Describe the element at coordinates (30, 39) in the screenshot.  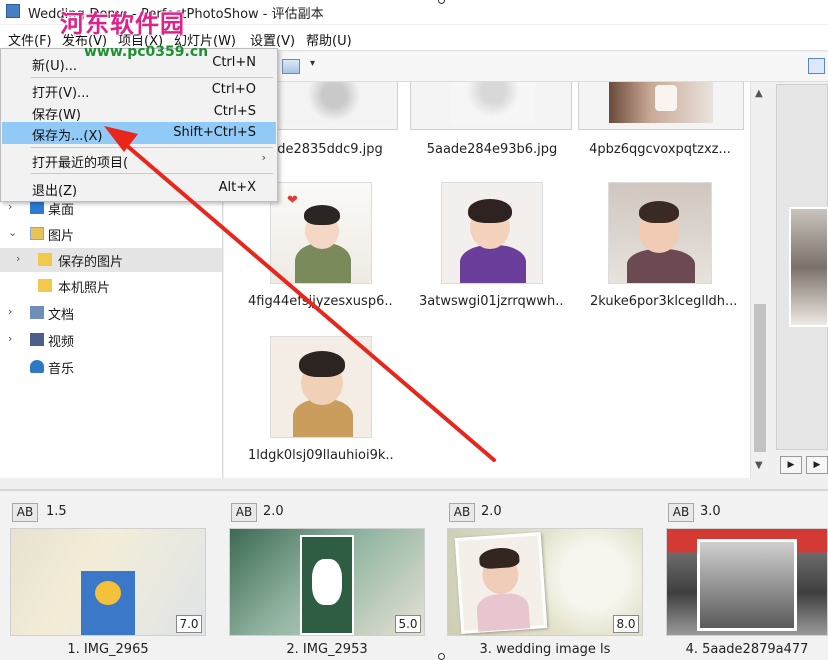
I see `menu-file: 文件(F)` at that location.